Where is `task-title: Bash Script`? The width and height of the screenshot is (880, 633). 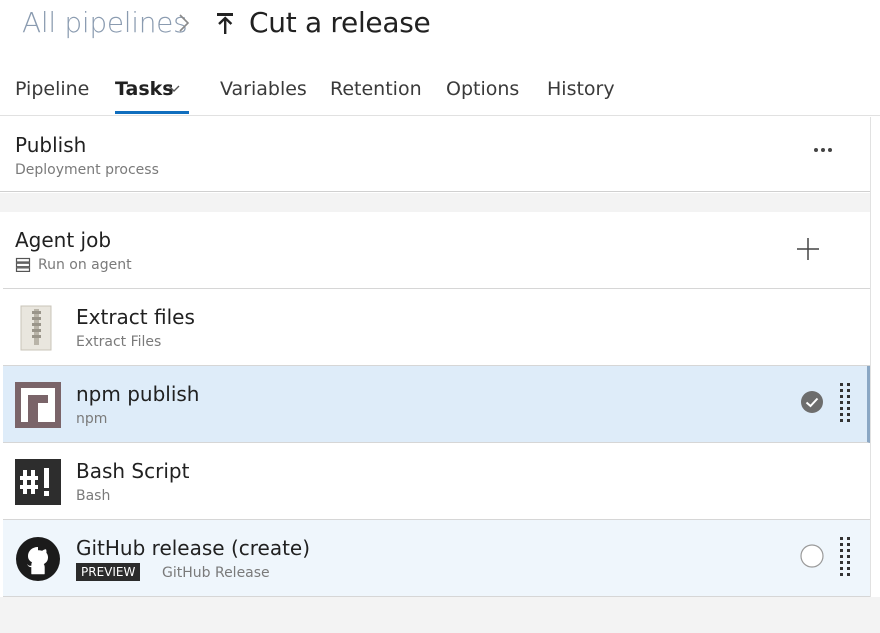 task-title: Bash Script is located at coordinates (133, 471).